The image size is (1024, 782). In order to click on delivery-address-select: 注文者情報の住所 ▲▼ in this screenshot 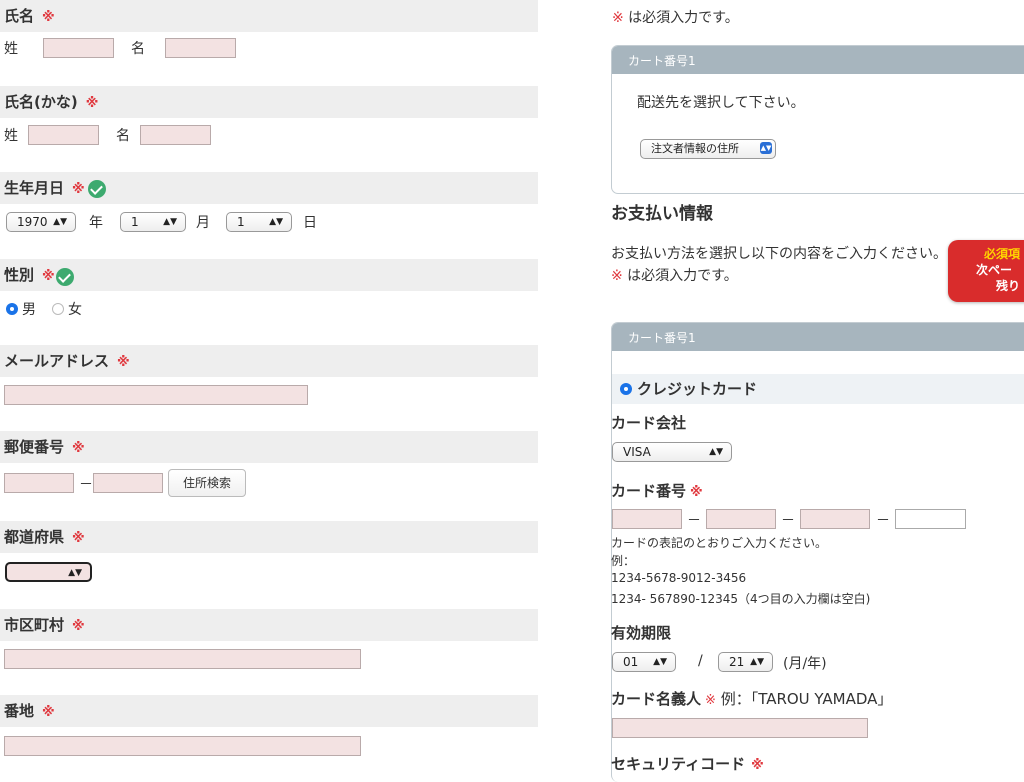, I will do `click(708, 149)`.